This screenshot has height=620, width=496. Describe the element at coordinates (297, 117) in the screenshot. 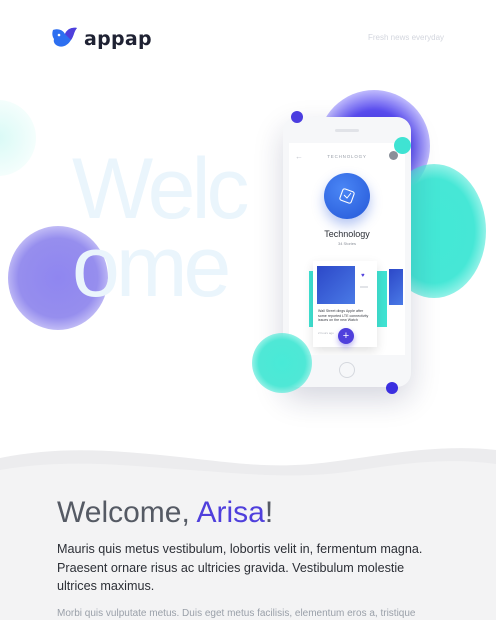

I see `decor-dot-purple-top` at that location.